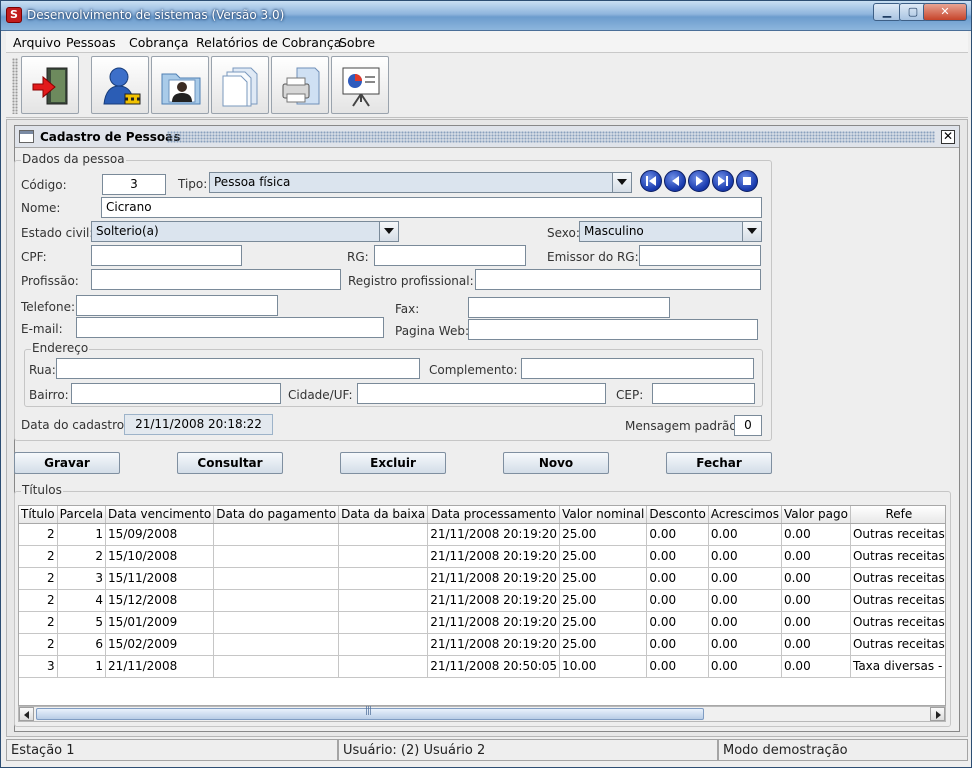  Describe the element at coordinates (230, 463) in the screenshot. I see `consultar-button: Consultar` at that location.